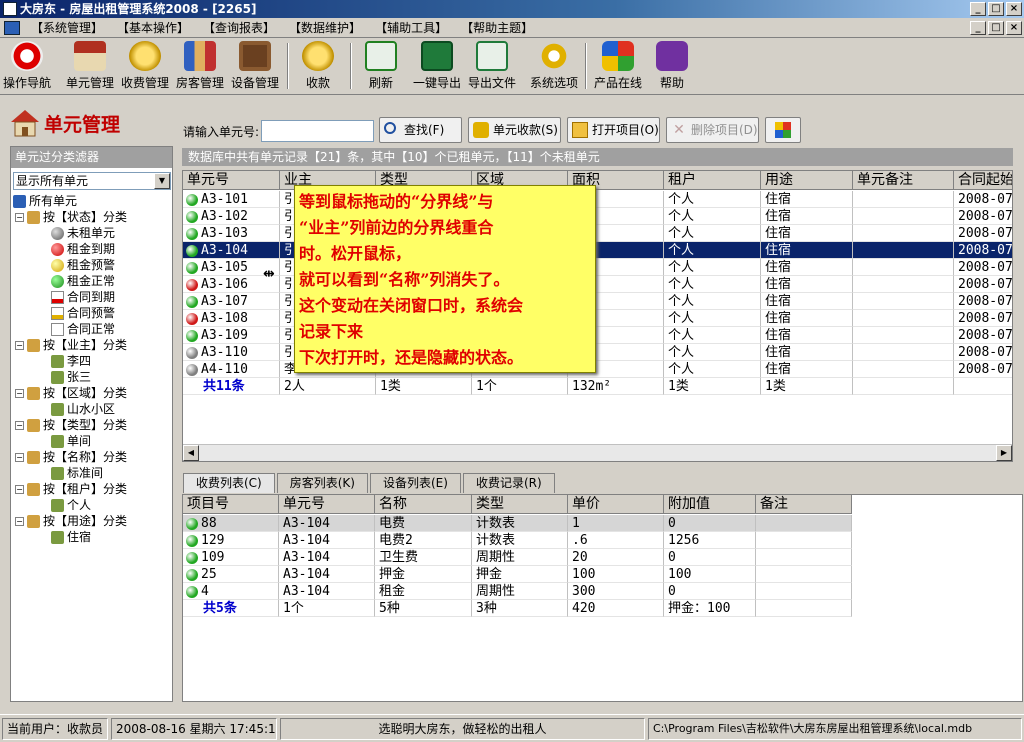 Image resolution: width=1024 pixels, height=742 pixels. Describe the element at coordinates (83, 281) in the screenshot. I see `tree-node-rent-normal: 租金正常` at that location.